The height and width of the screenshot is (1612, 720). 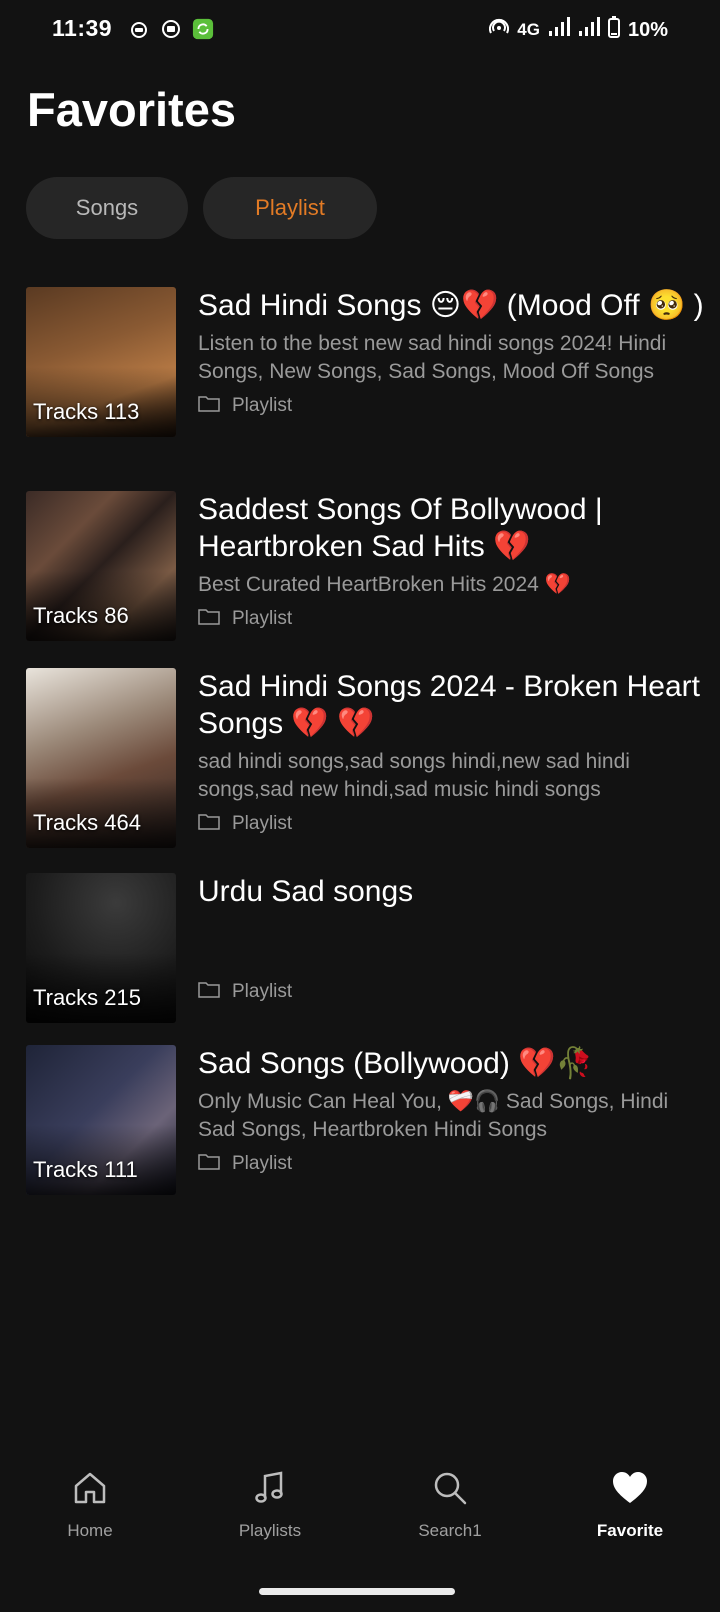 I want to click on track-count: Tracks 464, so click(x=87, y=822).